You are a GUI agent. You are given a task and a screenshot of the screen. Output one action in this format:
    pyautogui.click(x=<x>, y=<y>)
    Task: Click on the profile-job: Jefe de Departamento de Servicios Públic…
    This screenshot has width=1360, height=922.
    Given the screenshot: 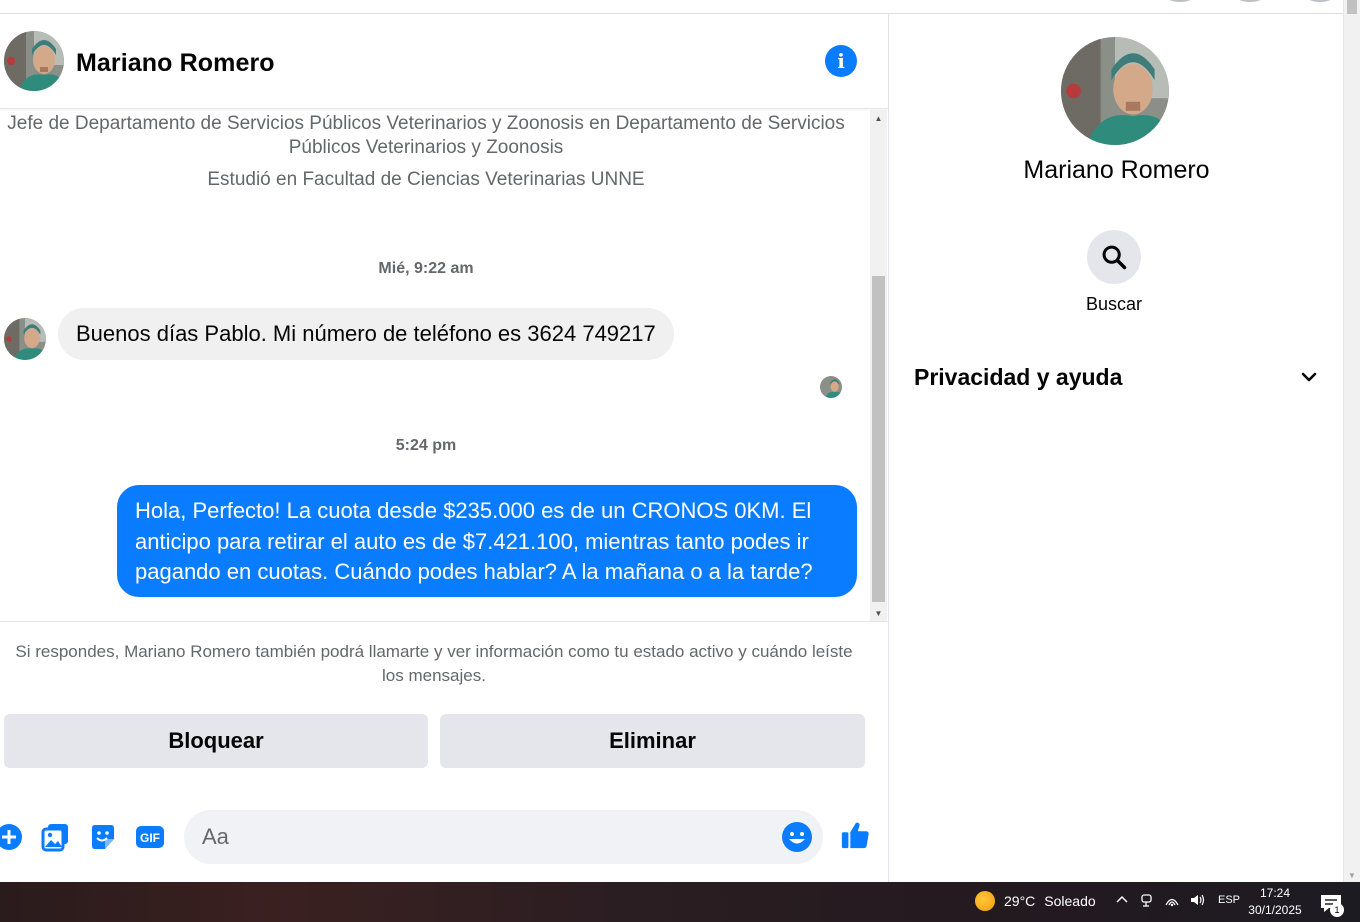 What is the action you would take?
    pyautogui.click(x=426, y=135)
    